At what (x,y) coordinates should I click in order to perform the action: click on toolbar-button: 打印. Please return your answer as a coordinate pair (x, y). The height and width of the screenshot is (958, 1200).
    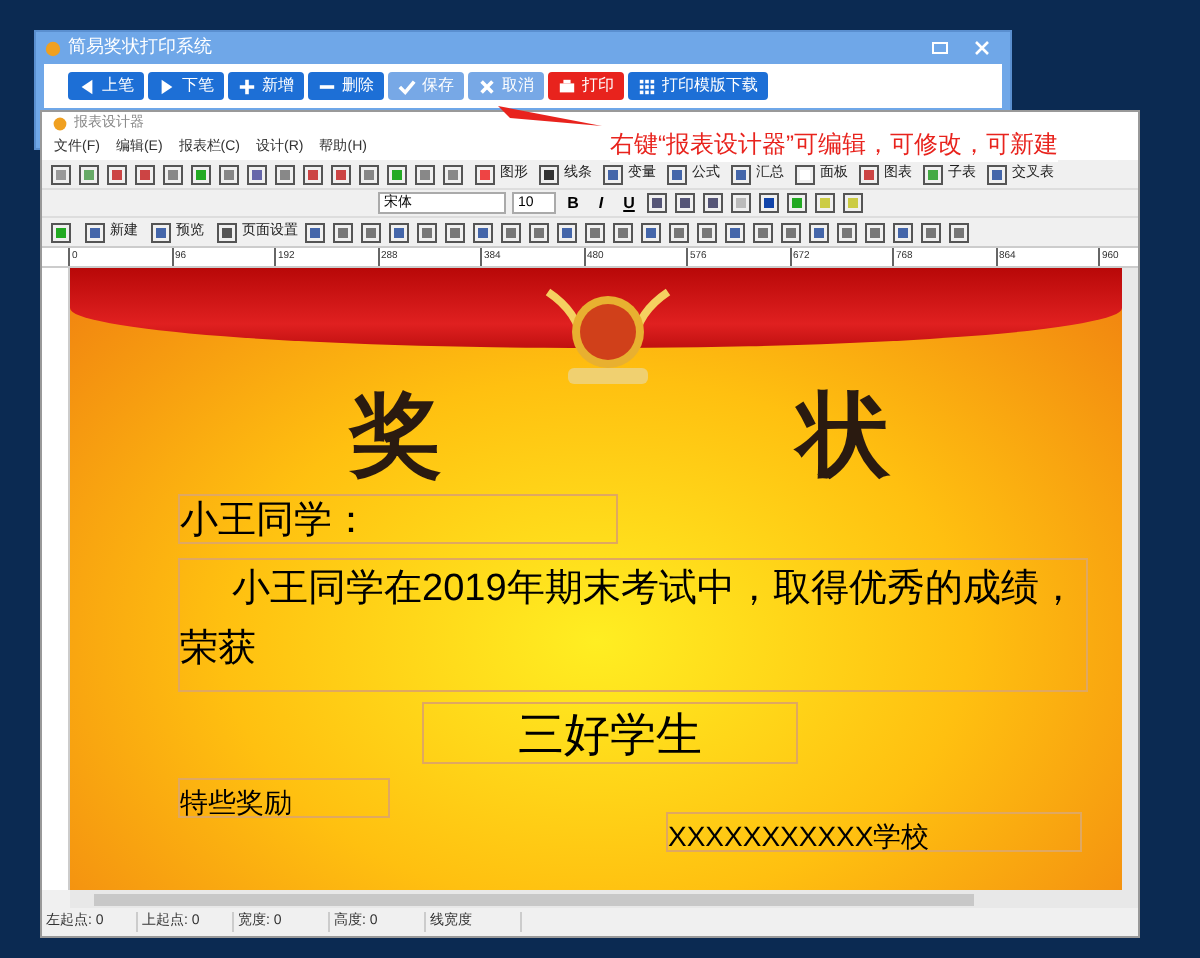
    Looking at the image, I should click on (586, 86).